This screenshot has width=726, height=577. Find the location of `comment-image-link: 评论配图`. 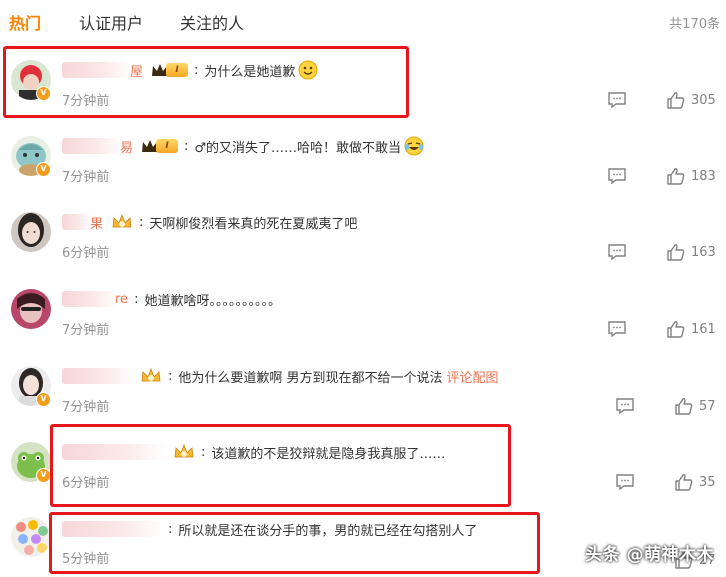

comment-image-link: 评论配图 is located at coordinates (473, 376).